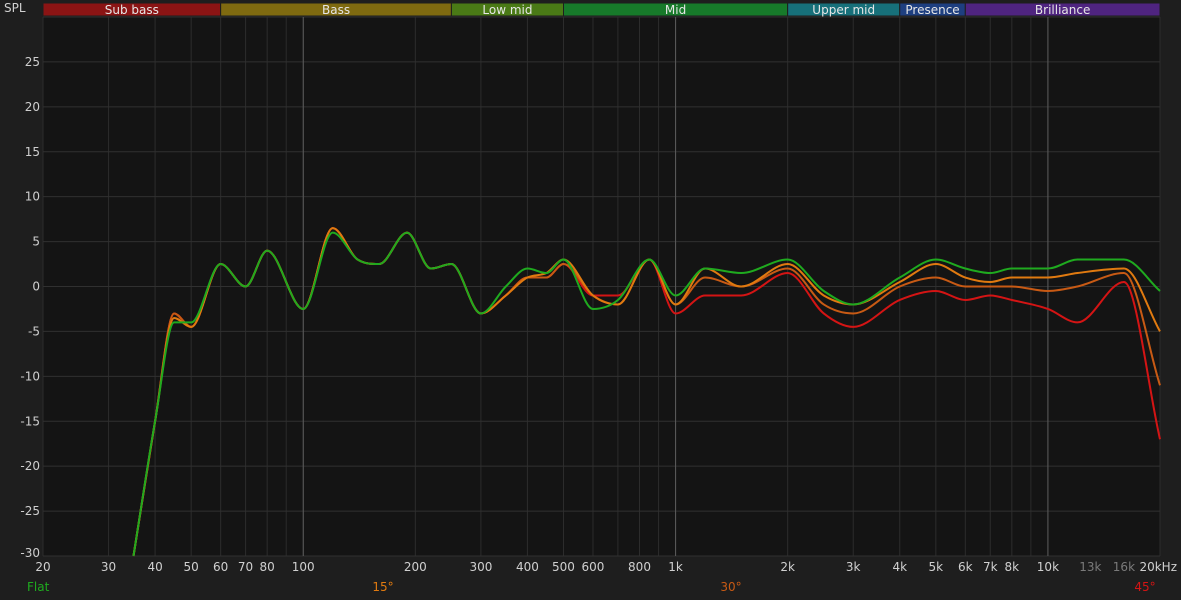 This screenshot has height=600, width=1181. Describe the element at coordinates (154, 567) in the screenshot. I see `x-tick-label: 40` at that location.